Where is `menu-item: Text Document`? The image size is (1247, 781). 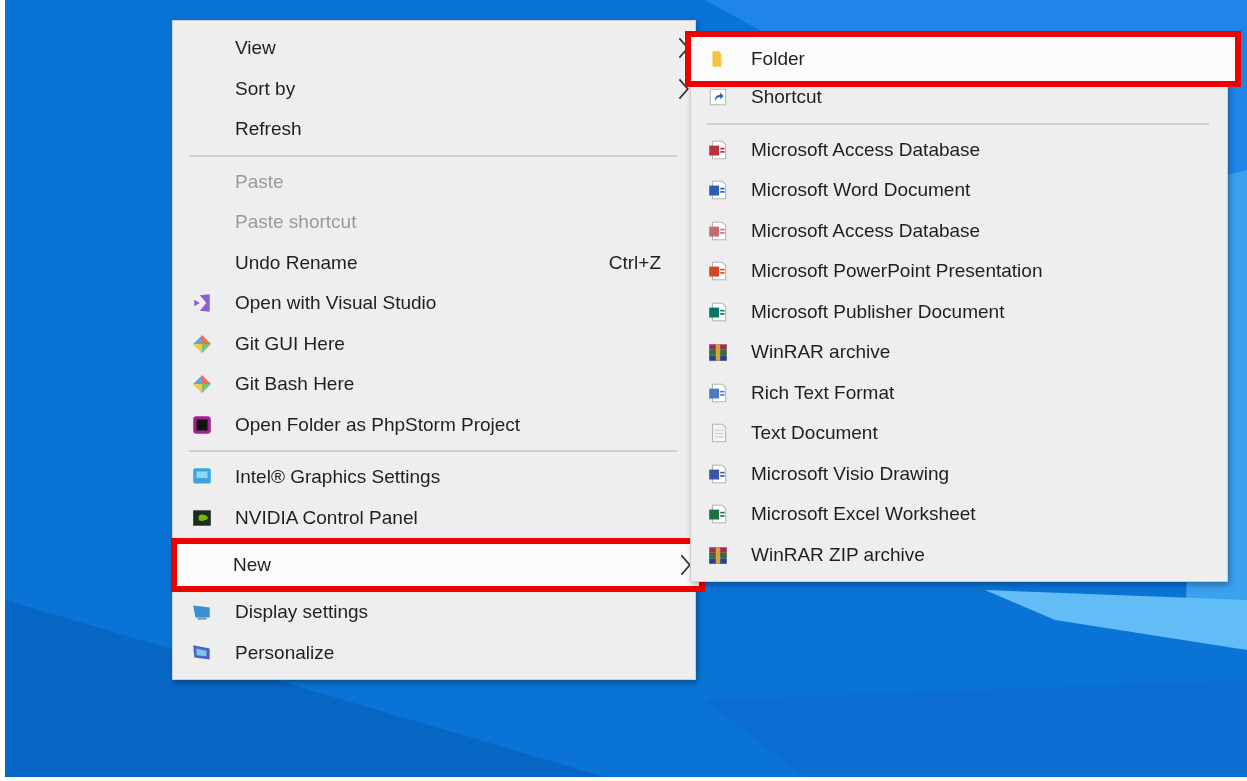
menu-item: Text Document is located at coordinates (959, 433).